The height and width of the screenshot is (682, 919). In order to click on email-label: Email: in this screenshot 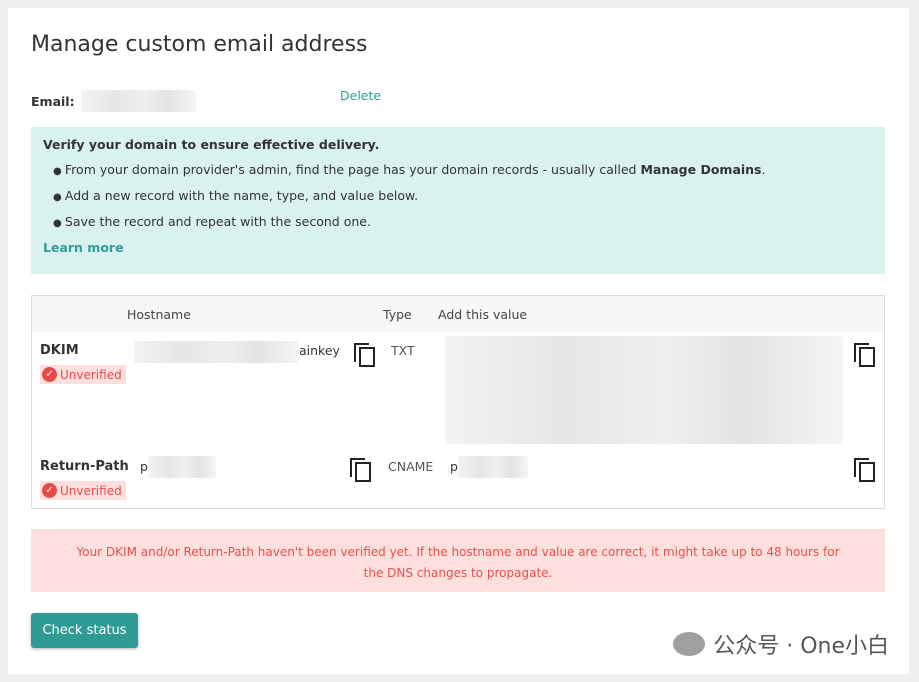, I will do `click(53, 101)`.